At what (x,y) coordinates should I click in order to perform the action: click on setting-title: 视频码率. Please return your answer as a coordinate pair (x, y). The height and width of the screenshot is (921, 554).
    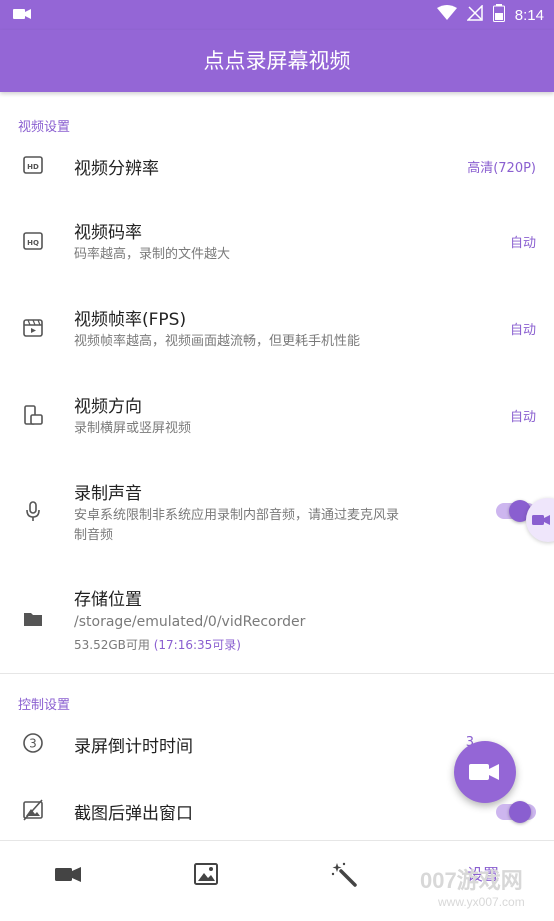
    Looking at the image, I should click on (108, 233).